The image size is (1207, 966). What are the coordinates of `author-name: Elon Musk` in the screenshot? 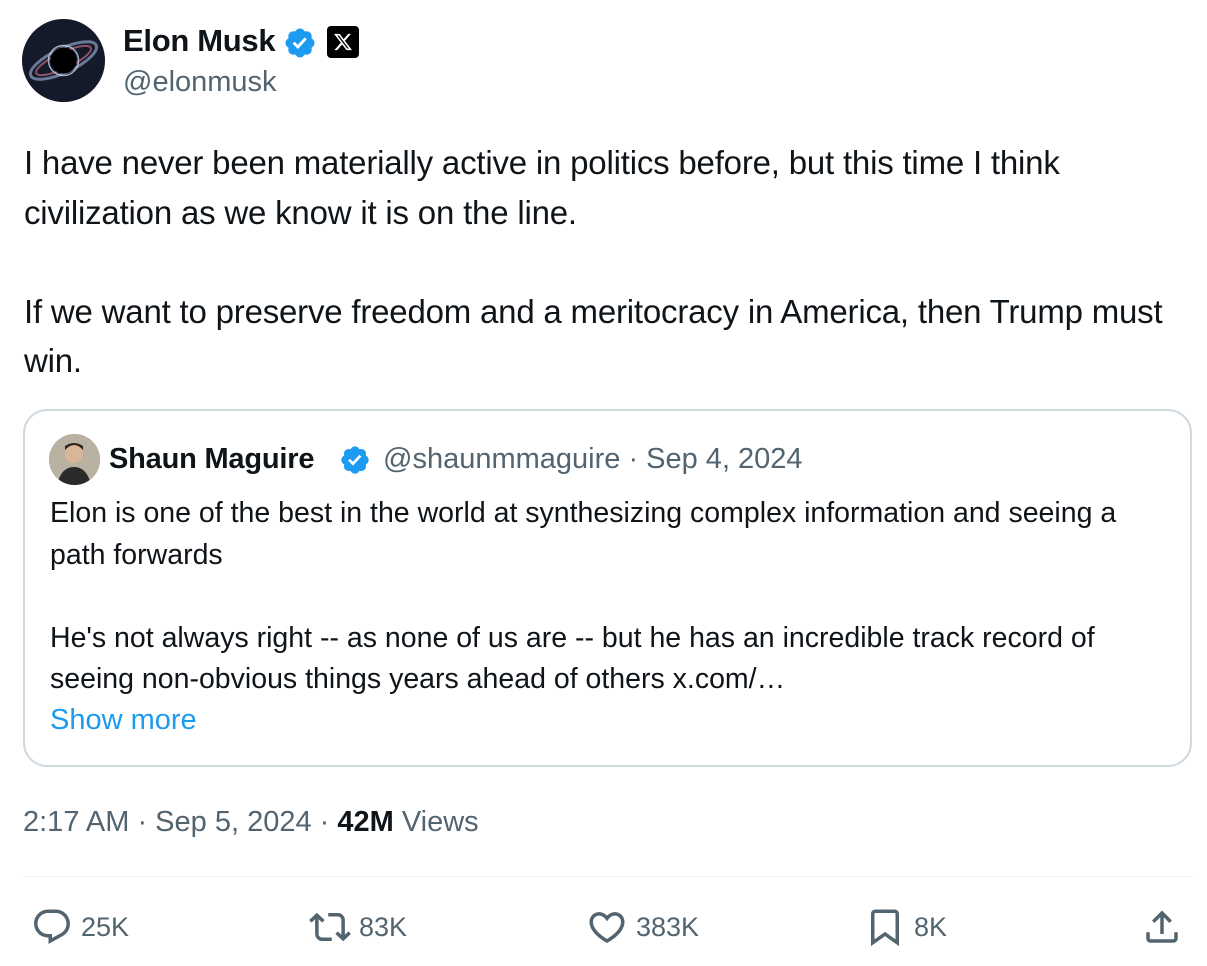 It's located at (199, 41).